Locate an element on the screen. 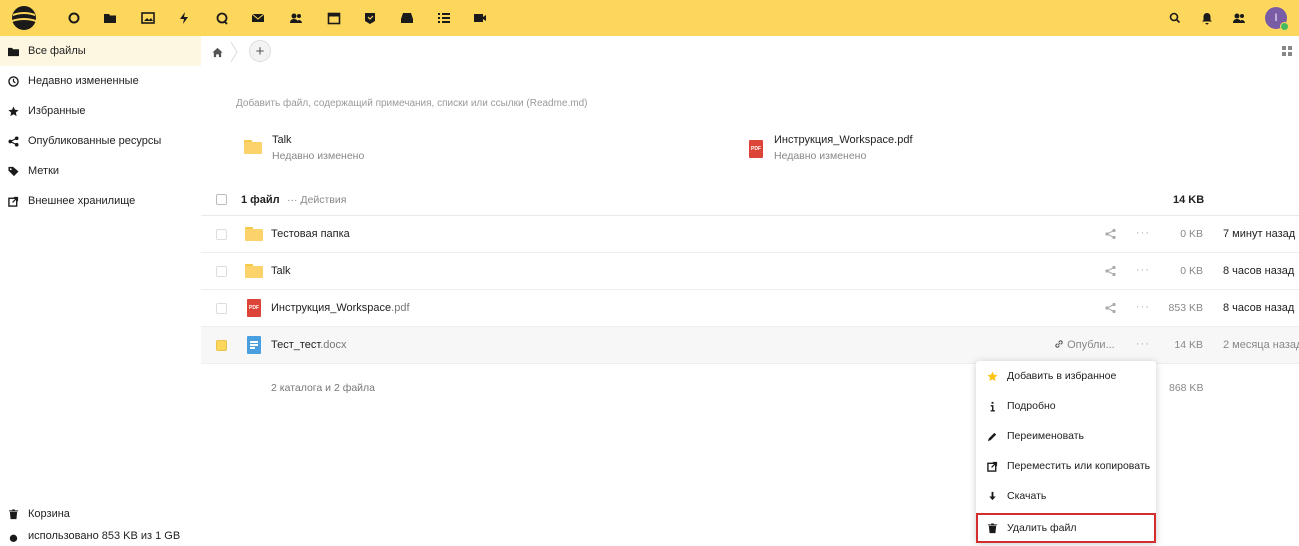 Image resolution: width=1299 pixels, height=546 pixels. table-row: Talk ··· 0 KB 8 часов назад is located at coordinates (750, 271).